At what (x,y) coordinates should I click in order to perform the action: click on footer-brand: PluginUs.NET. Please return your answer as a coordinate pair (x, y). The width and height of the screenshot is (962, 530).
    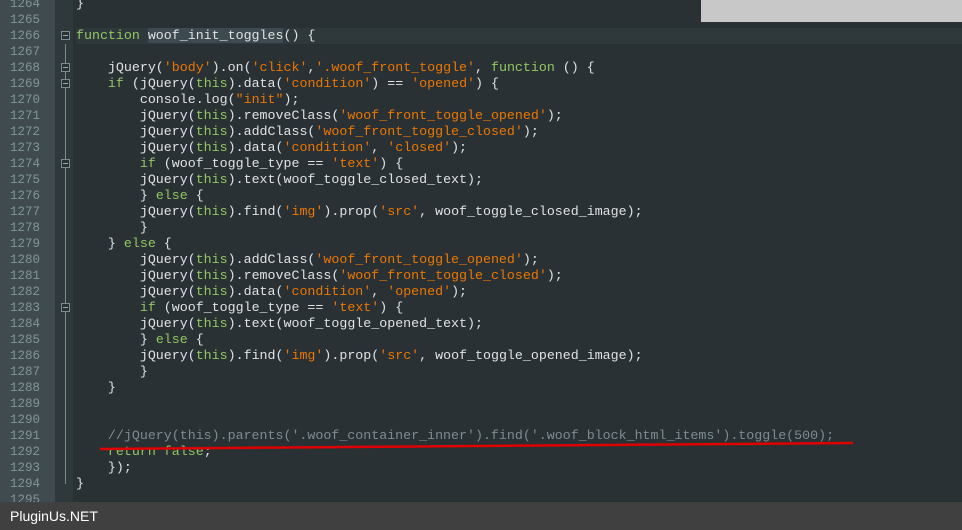
    Looking at the image, I should click on (481, 516).